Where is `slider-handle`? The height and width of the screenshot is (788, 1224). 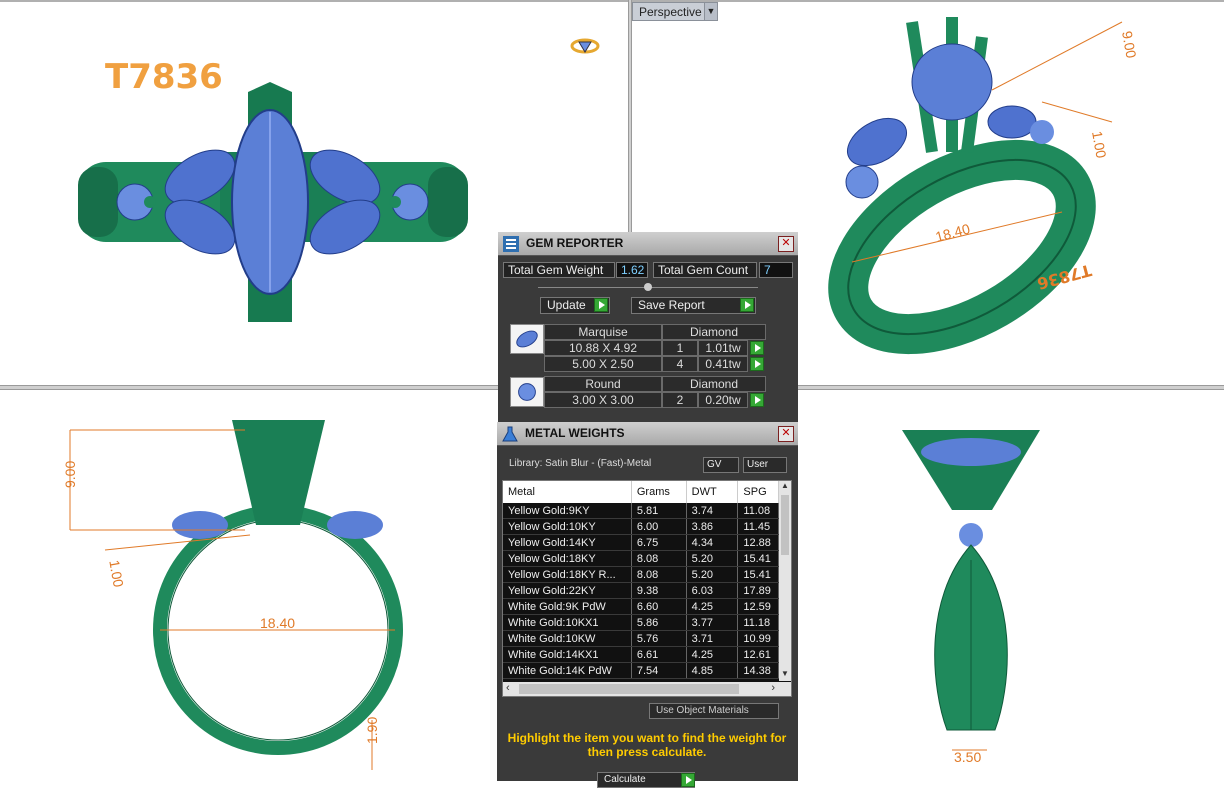
slider-handle is located at coordinates (648, 287).